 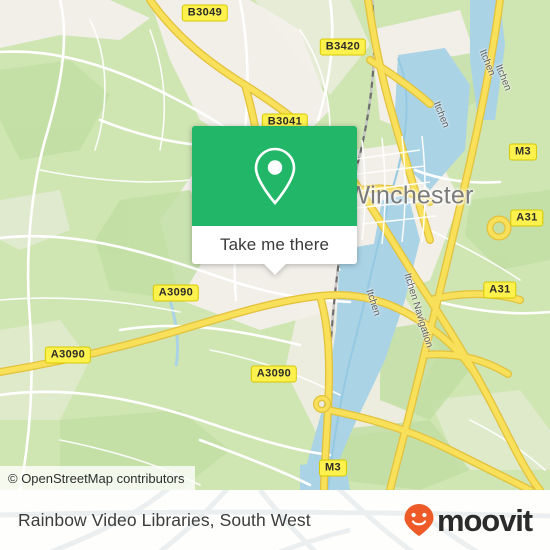 I want to click on osm-attribution: © OpenStreetMap contributors, so click(x=97, y=478).